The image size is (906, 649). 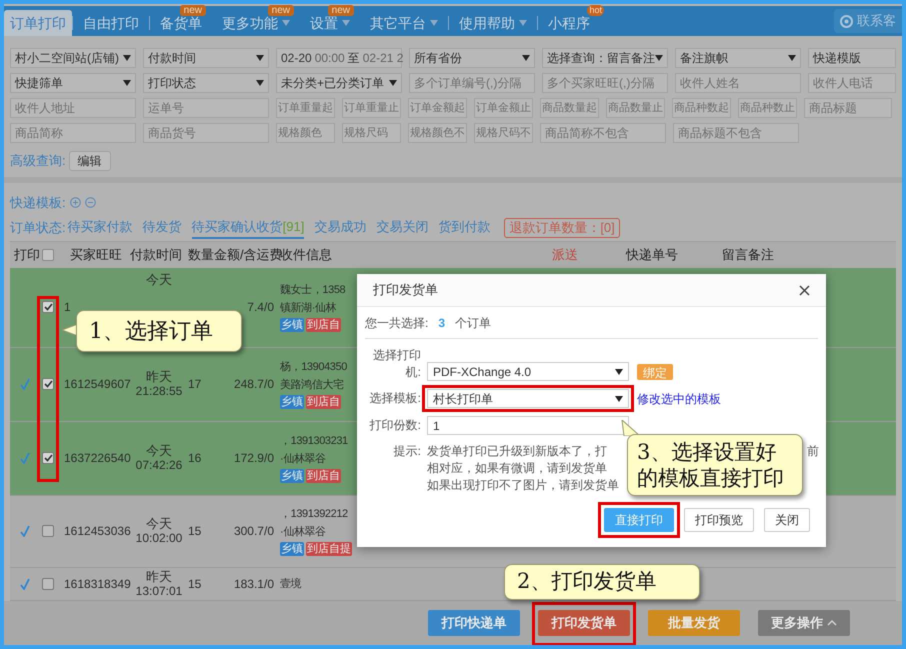 What do you see at coordinates (396, 323) in the screenshot?
I see `summary-label: 您一共选择:` at bounding box center [396, 323].